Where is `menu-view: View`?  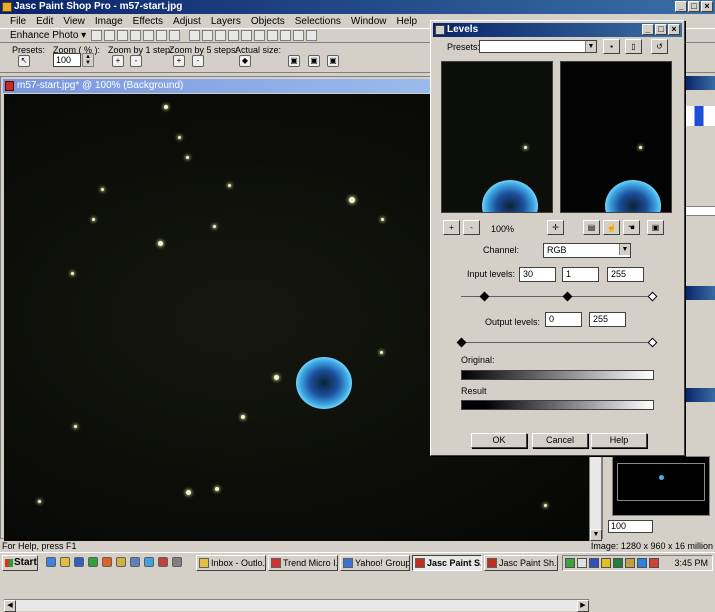
menu-view: View is located at coordinates (74, 21).